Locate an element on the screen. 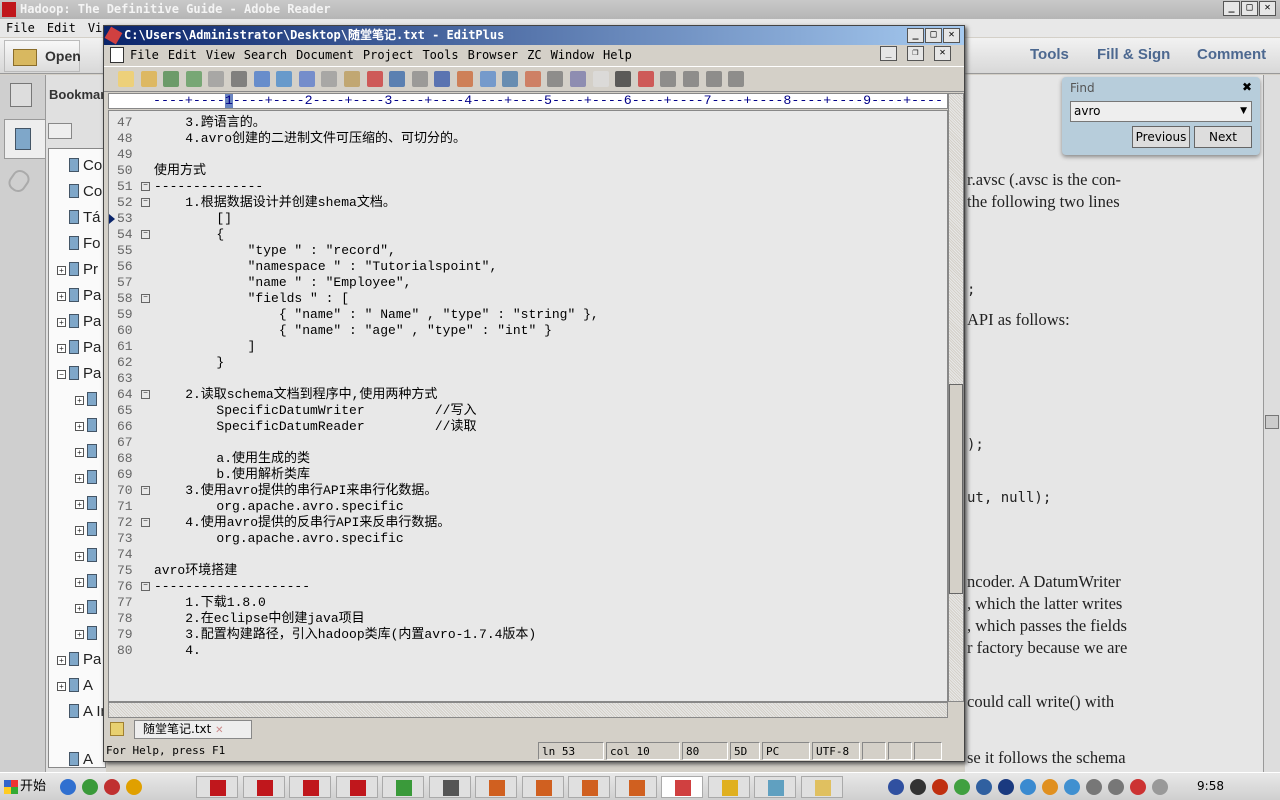  chevron-down-icon: ▼ is located at coordinates (1243, 111).